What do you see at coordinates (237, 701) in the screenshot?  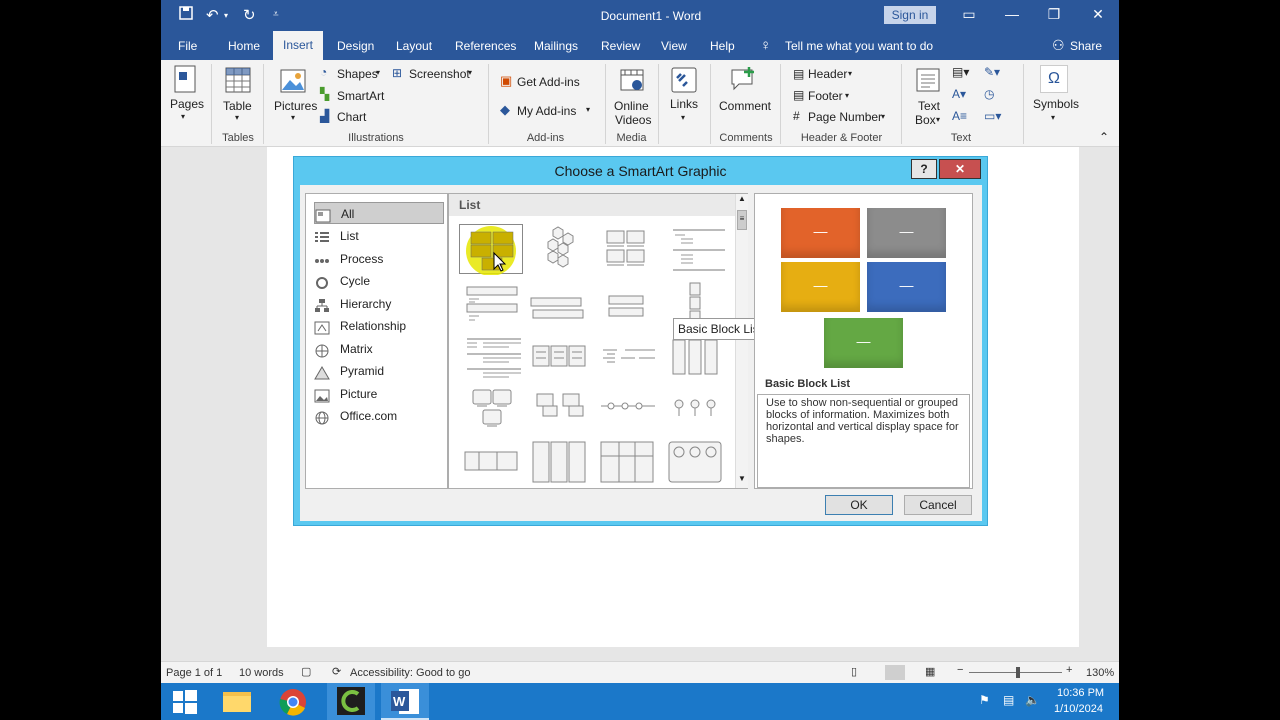 I see `file-explorer-button` at bounding box center [237, 701].